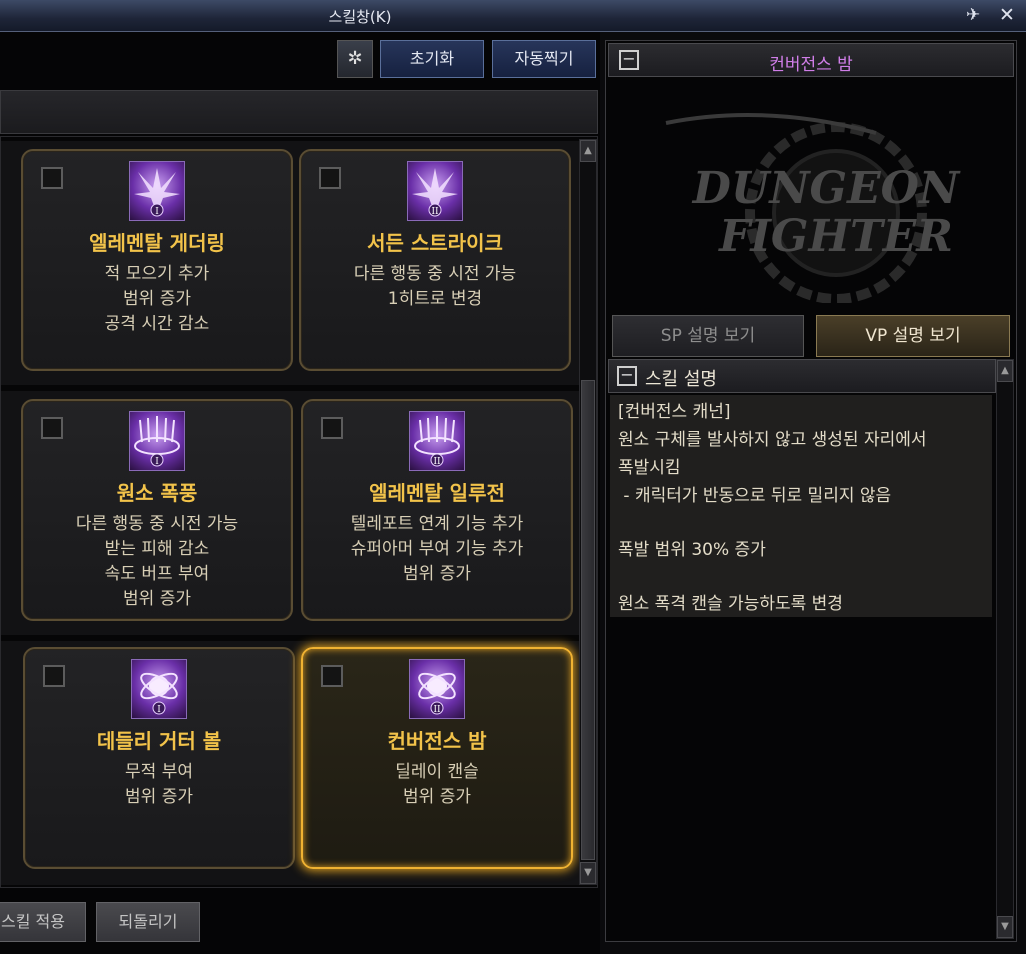  What do you see at coordinates (157, 260) in the screenshot?
I see `skill-card: I 엘레멘탈 게더링 적 모으기 추가 범위 증가 공격 시간 감소` at bounding box center [157, 260].